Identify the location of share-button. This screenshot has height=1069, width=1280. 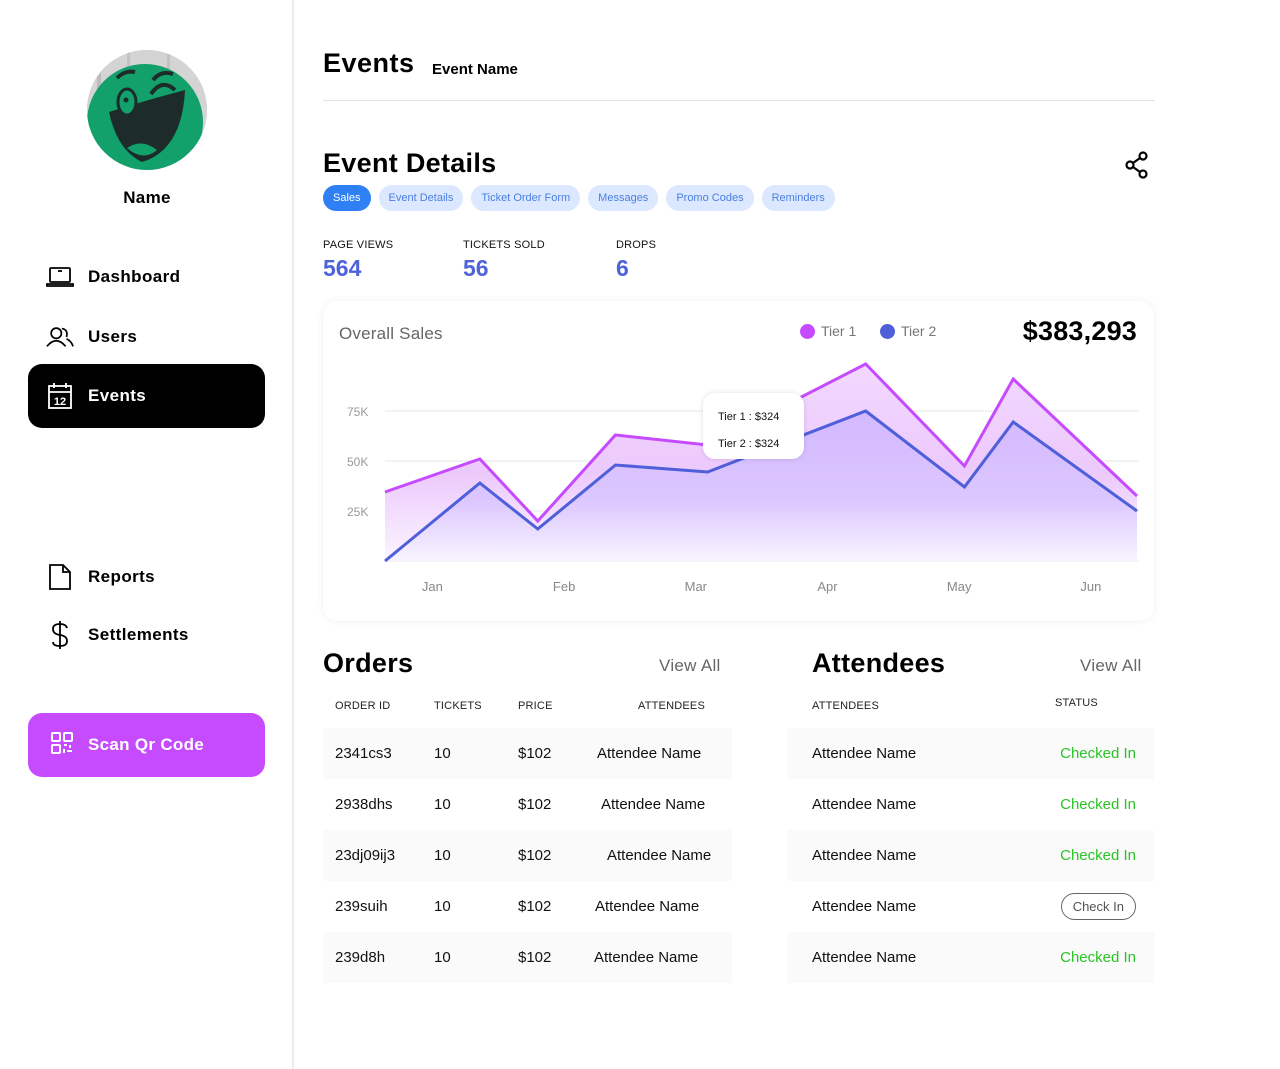
(1137, 165).